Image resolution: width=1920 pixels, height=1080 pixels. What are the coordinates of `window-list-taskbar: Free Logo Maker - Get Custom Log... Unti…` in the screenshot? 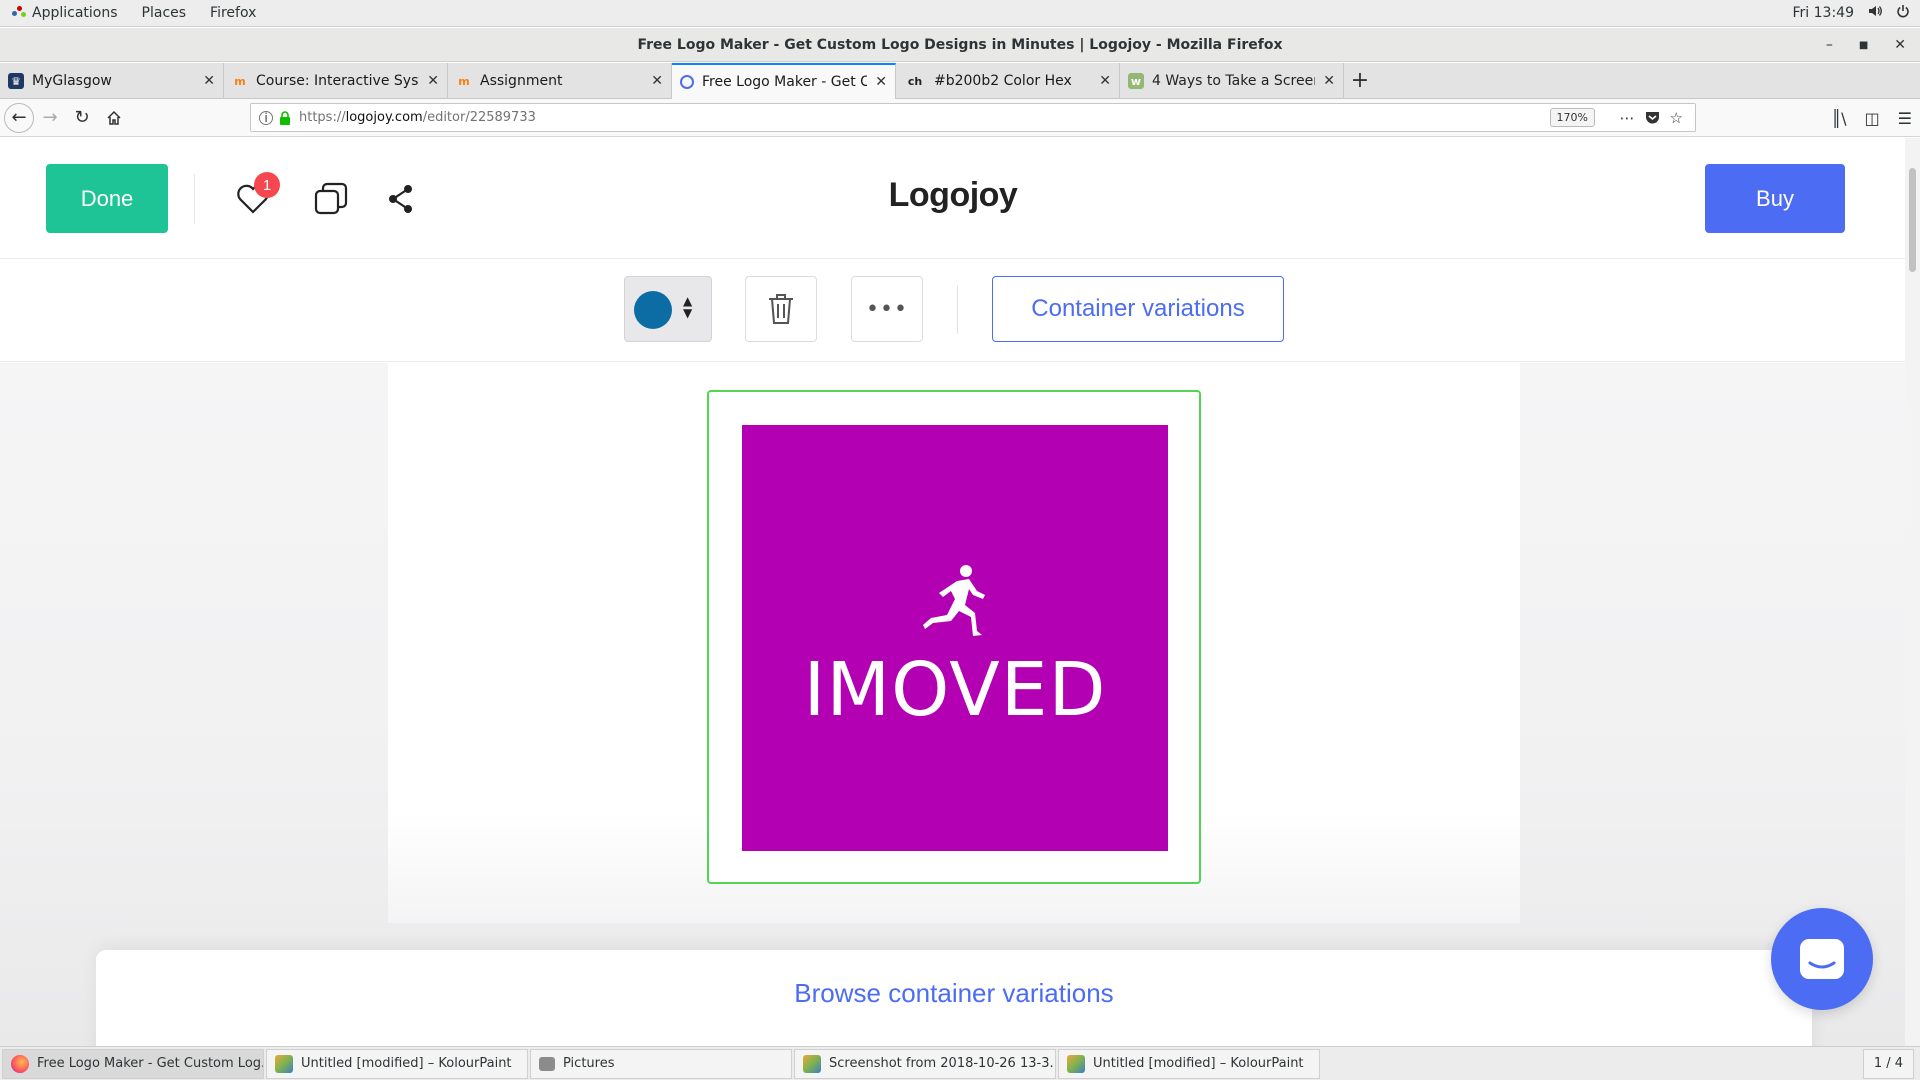 It's located at (960, 1063).